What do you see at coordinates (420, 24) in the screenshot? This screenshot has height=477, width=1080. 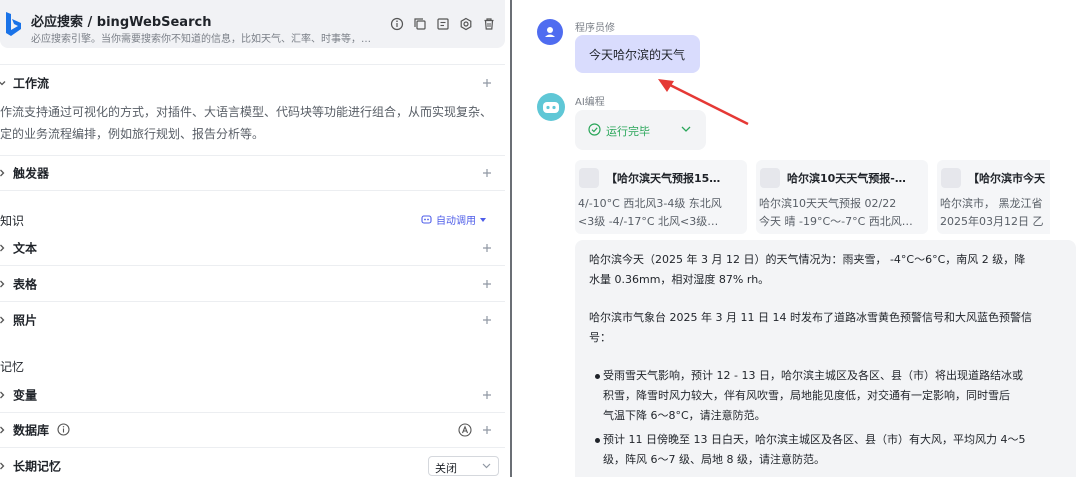 I see `copy-icon` at bounding box center [420, 24].